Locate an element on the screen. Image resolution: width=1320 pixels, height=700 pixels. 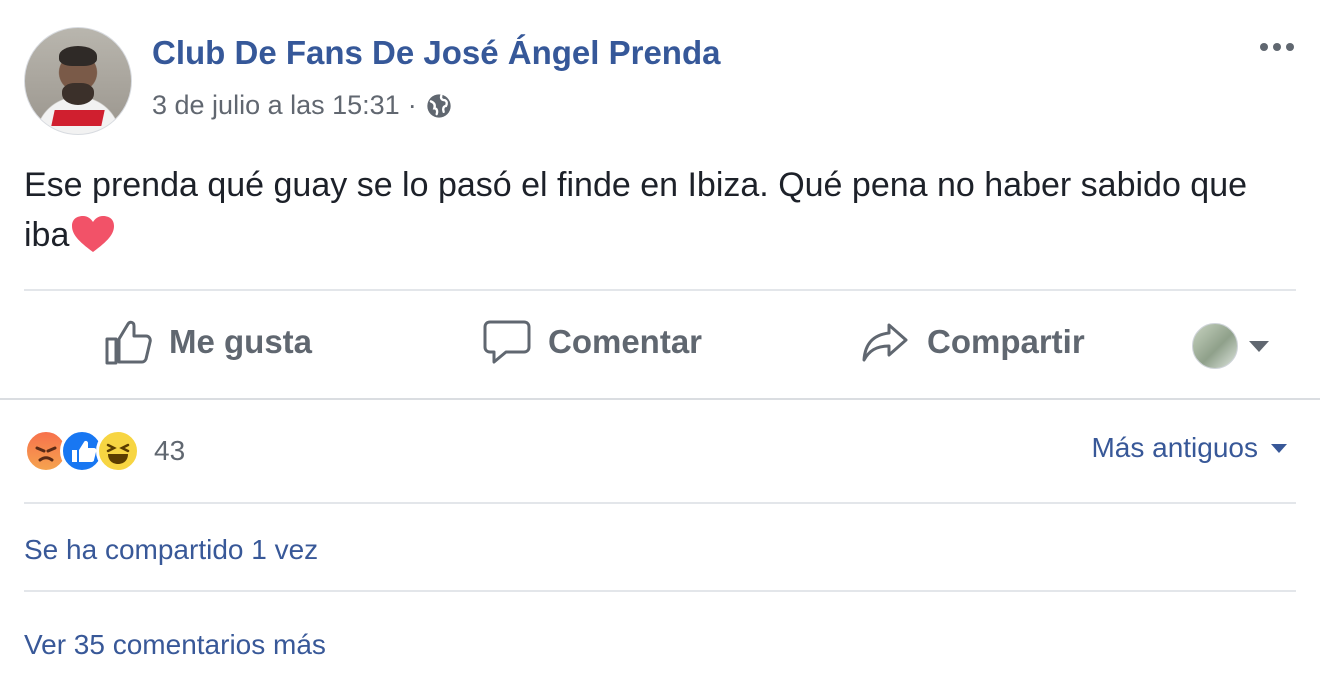
top-divider is located at coordinates (660, 290).